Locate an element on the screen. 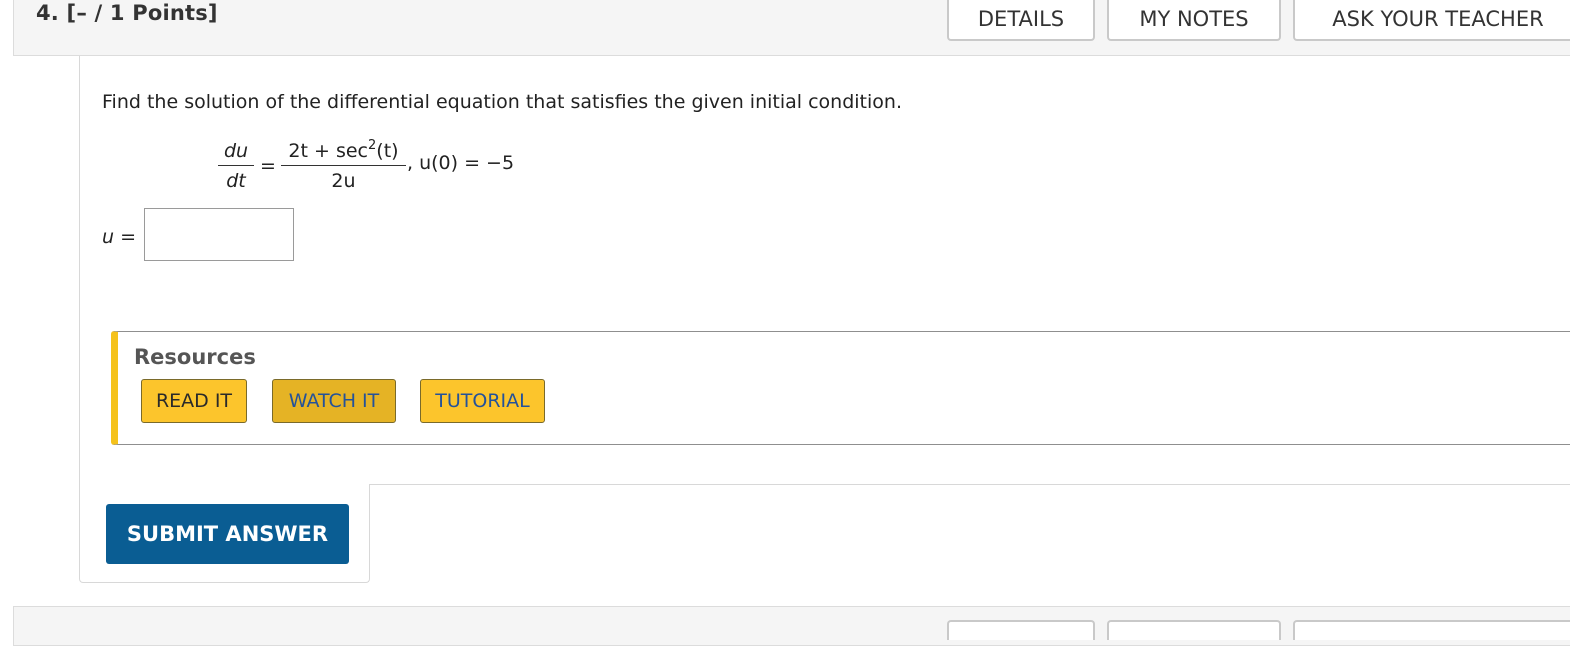 This screenshot has width=1570, height=646. details-button: DETAILS is located at coordinates (1021, 20).